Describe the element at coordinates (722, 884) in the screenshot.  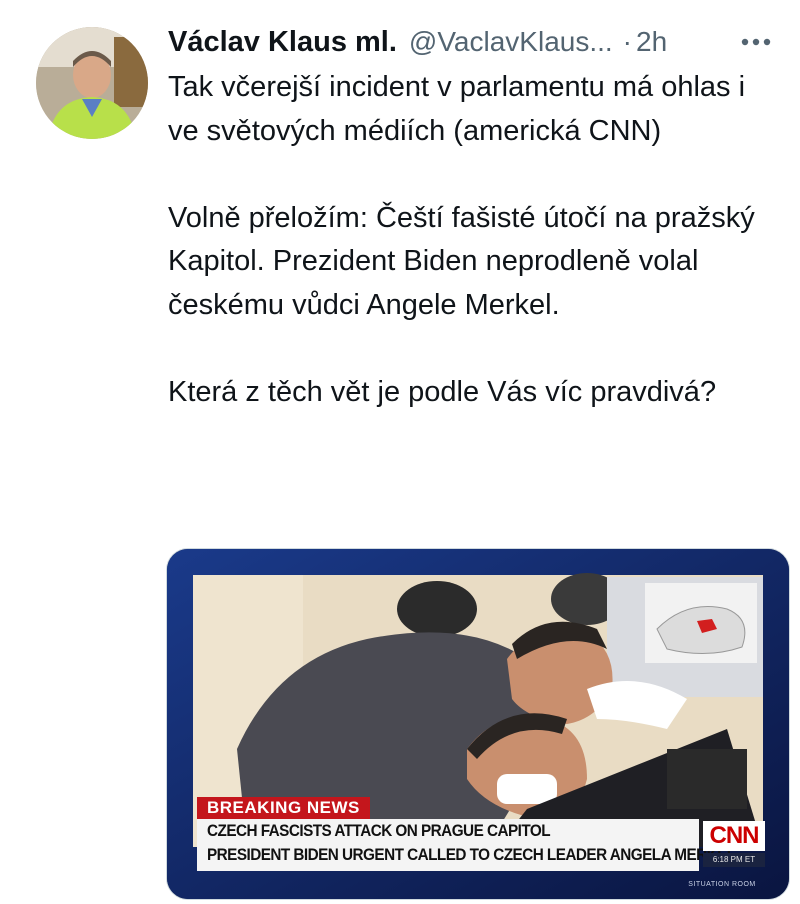
I see `show-name: SITUATION ROOM` at that location.